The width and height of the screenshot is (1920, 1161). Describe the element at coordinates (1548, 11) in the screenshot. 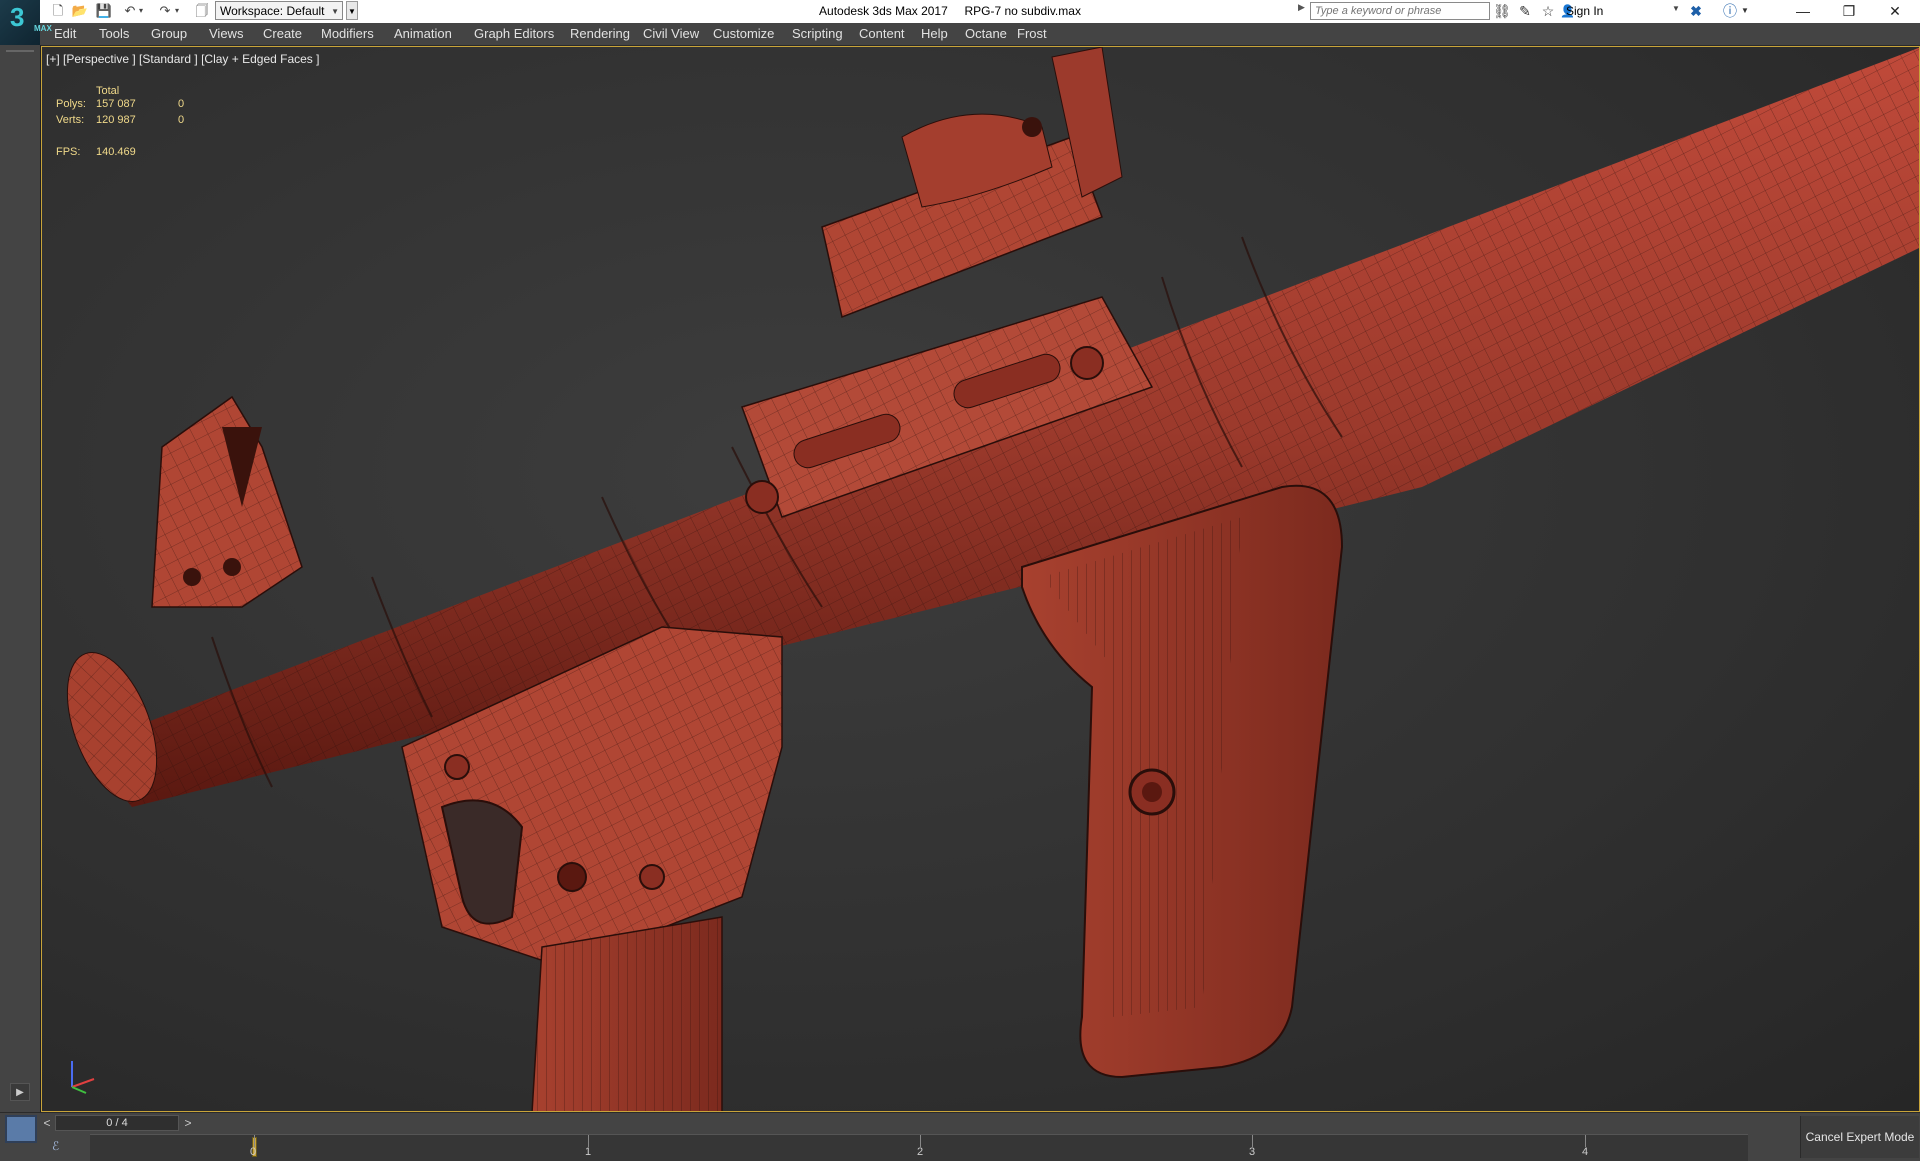

I see `favorites-star-icon: ☆` at that location.